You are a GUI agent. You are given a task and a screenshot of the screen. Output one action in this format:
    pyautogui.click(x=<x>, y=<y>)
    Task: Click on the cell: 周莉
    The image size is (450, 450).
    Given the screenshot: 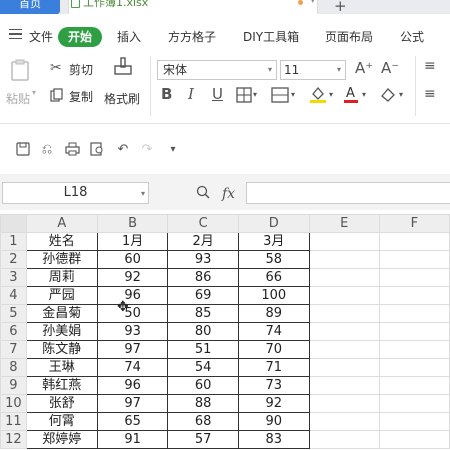 What is the action you would take?
    pyautogui.click(x=61, y=277)
    